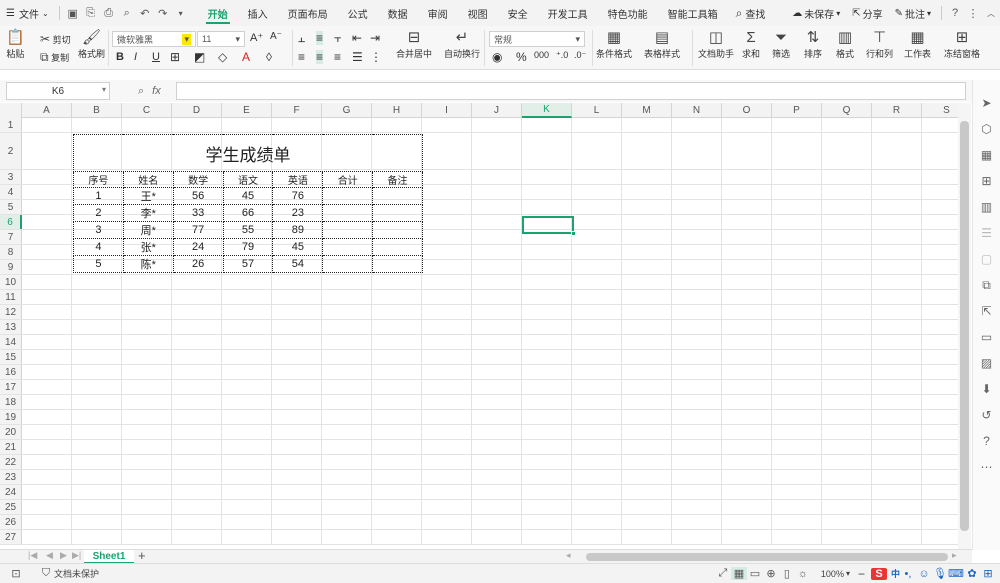 The image size is (1000, 583). I want to click on column-header-l: L, so click(597, 110).